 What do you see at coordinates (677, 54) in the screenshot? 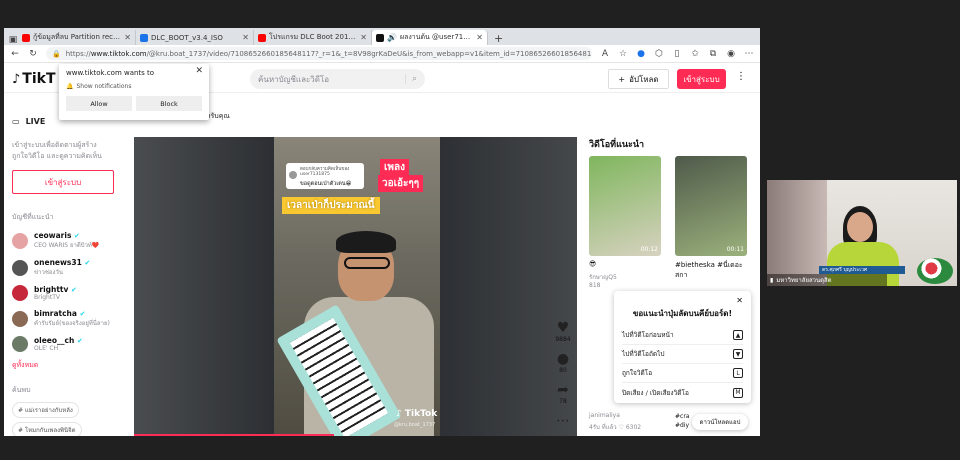
I see `split-screen-icon: ▯` at bounding box center [677, 54].